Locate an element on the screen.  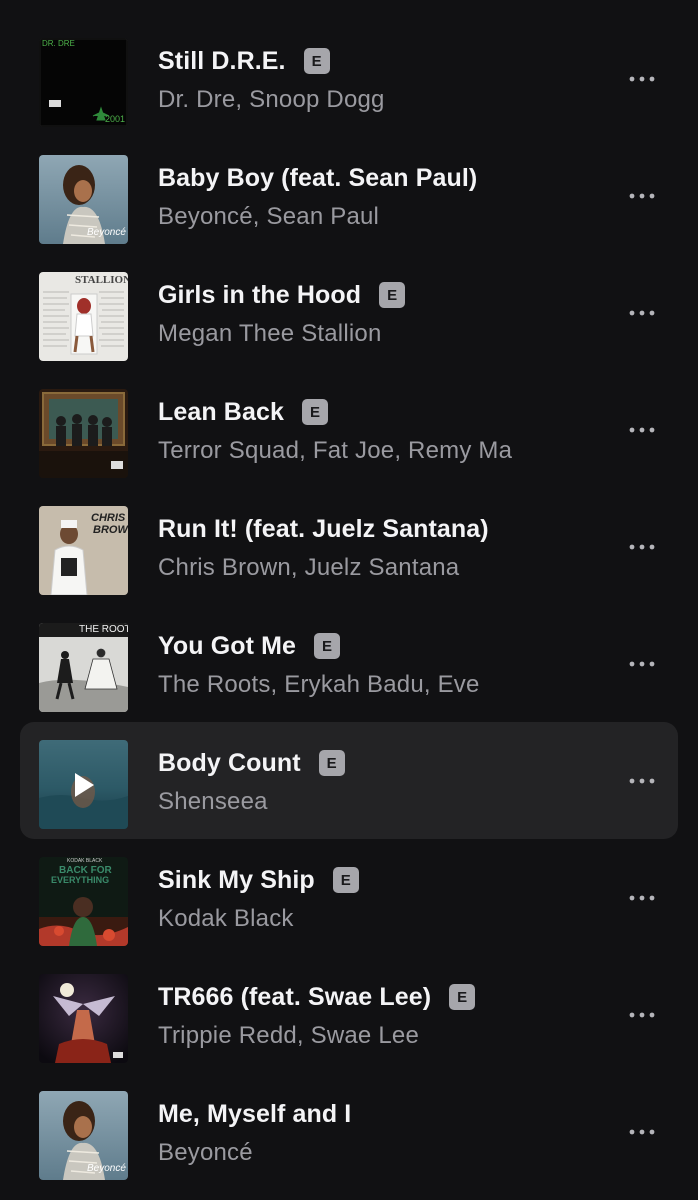
track-title: Run It! (feat. Juelz Santana) is located at coordinates (323, 528).